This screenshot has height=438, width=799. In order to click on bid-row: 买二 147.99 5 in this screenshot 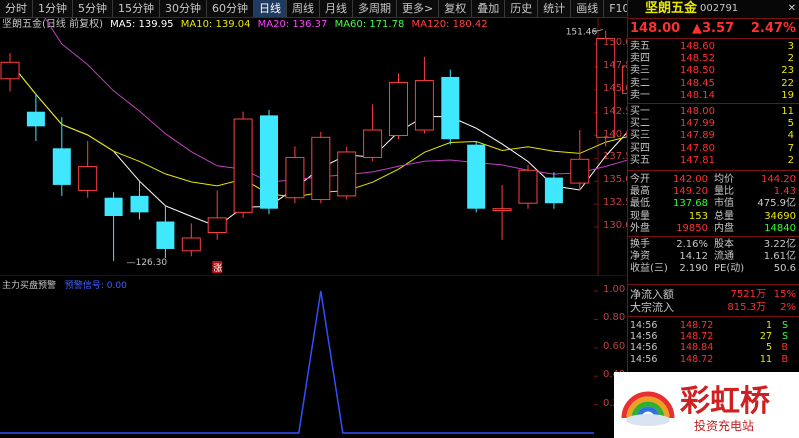, I will do `click(713, 124)`.